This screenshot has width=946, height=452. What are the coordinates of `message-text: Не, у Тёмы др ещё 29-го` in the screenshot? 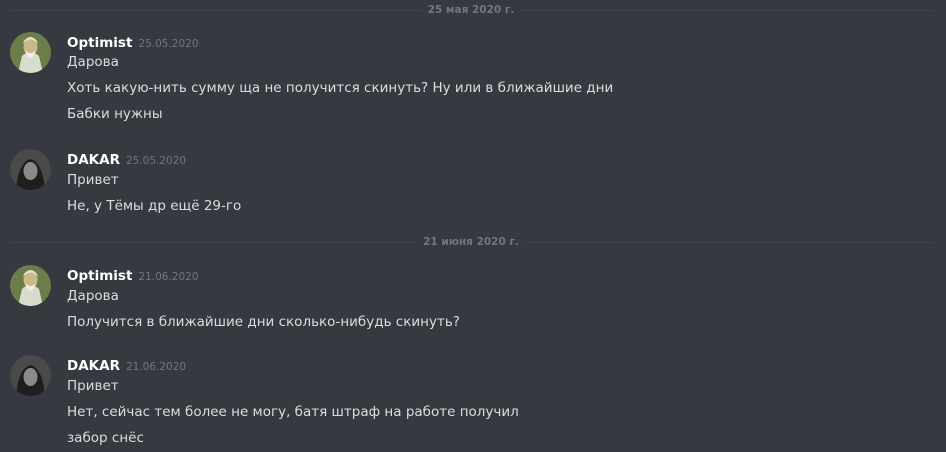 It's located at (154, 206).